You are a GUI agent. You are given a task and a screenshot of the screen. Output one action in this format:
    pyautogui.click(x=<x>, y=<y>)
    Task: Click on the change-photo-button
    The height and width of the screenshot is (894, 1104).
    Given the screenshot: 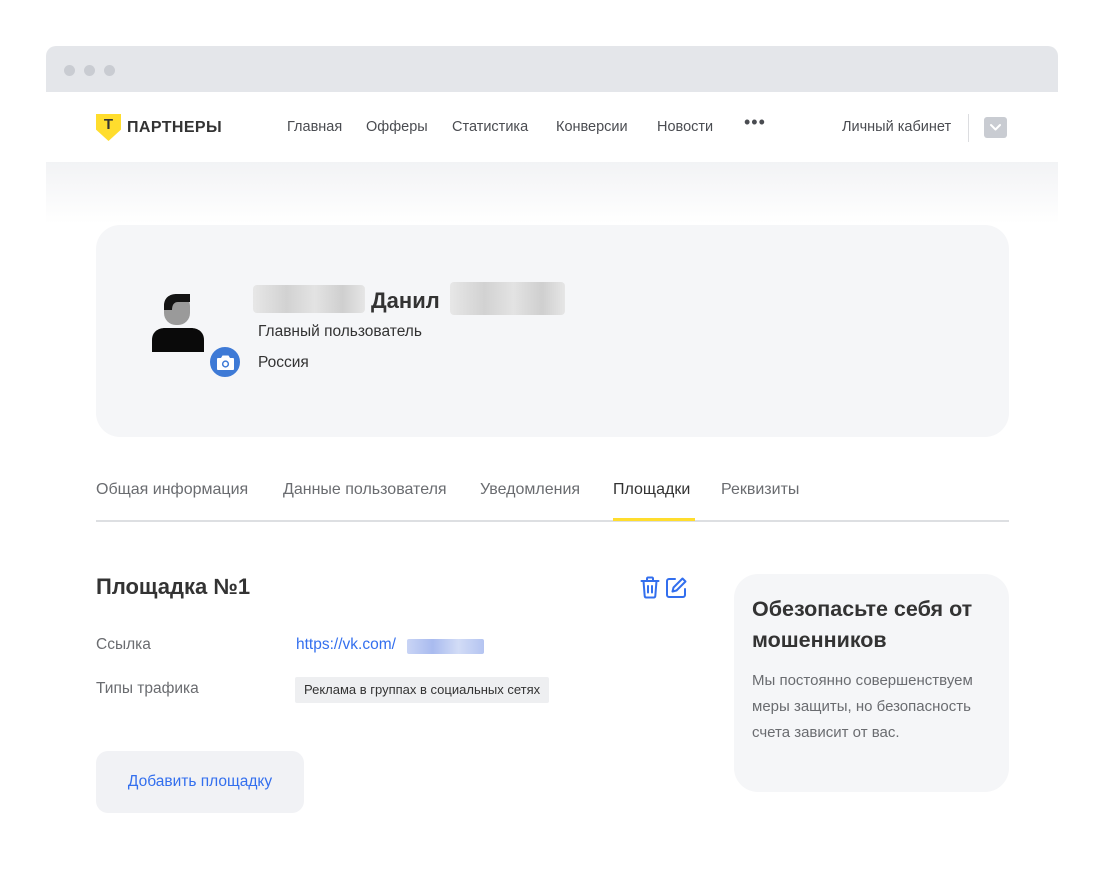 What is the action you would take?
    pyautogui.click(x=225, y=362)
    